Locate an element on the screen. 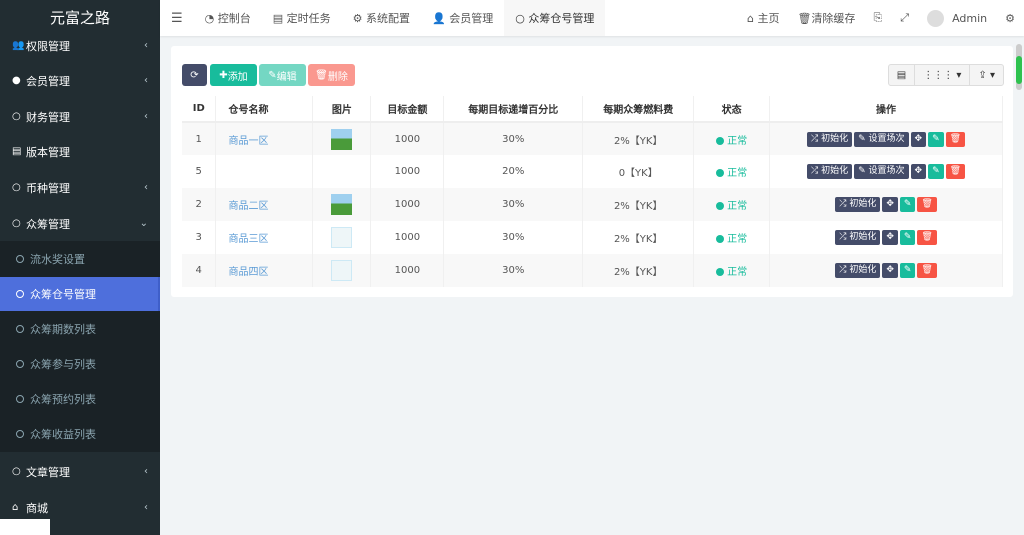 This screenshot has width=1024, height=535. edit-button: ✎ 编辑 is located at coordinates (282, 75).